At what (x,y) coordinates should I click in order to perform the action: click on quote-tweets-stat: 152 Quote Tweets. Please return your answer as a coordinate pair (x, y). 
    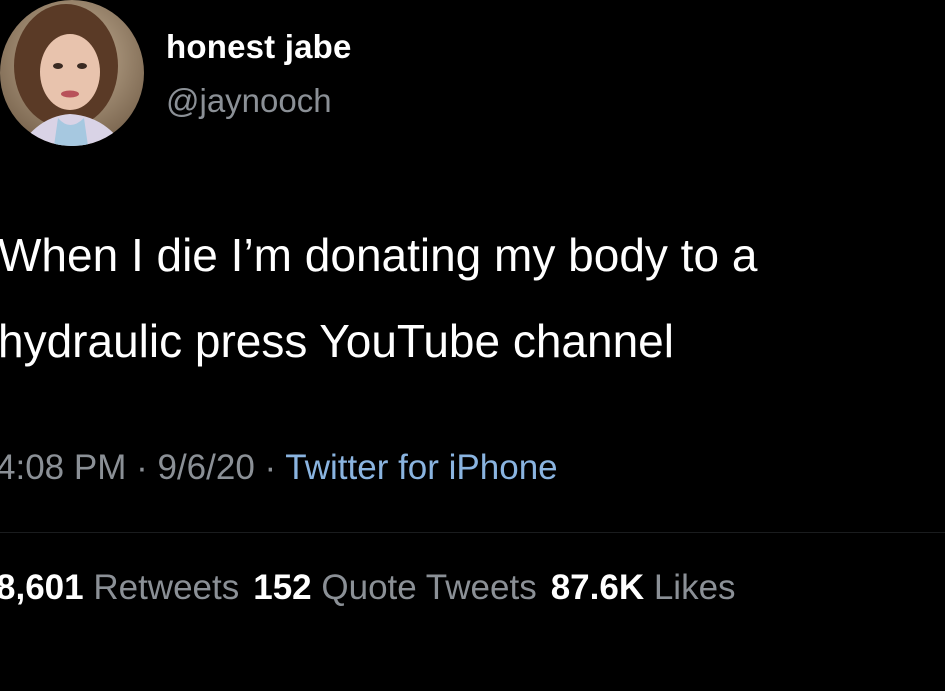
    Looking at the image, I should click on (394, 587).